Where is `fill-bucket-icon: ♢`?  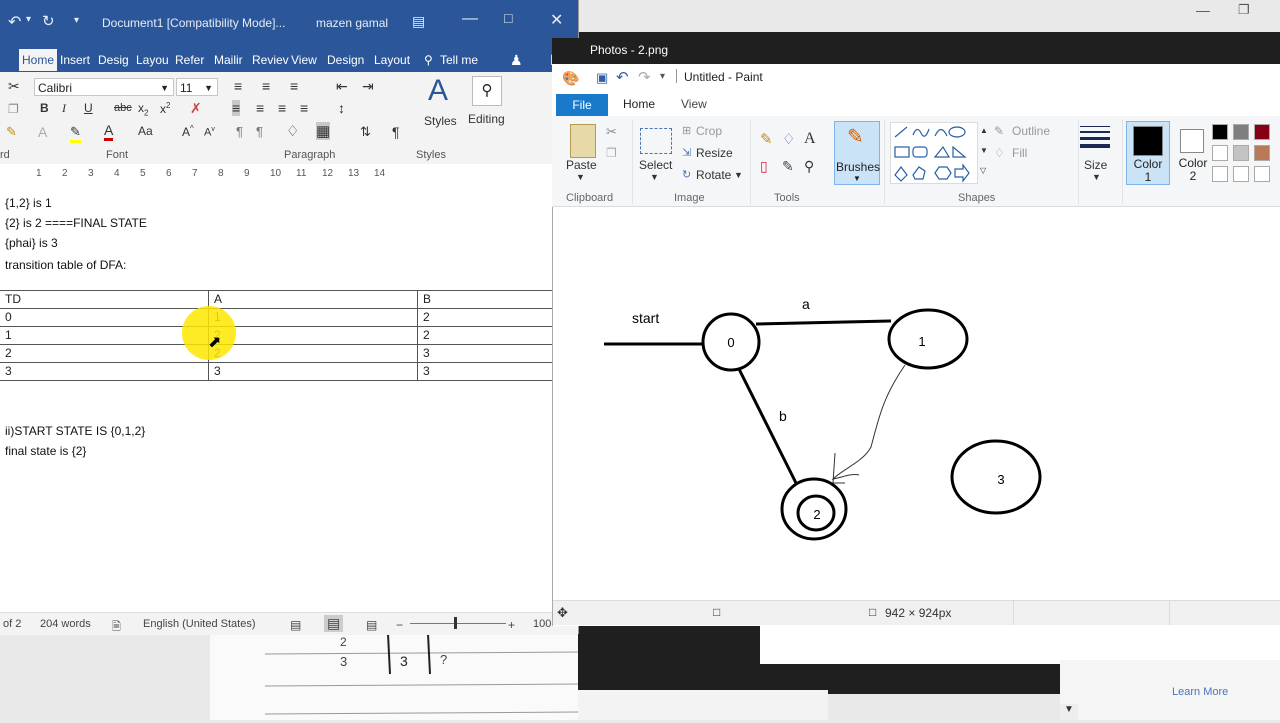
fill-bucket-icon: ♢ is located at coordinates (788, 139).